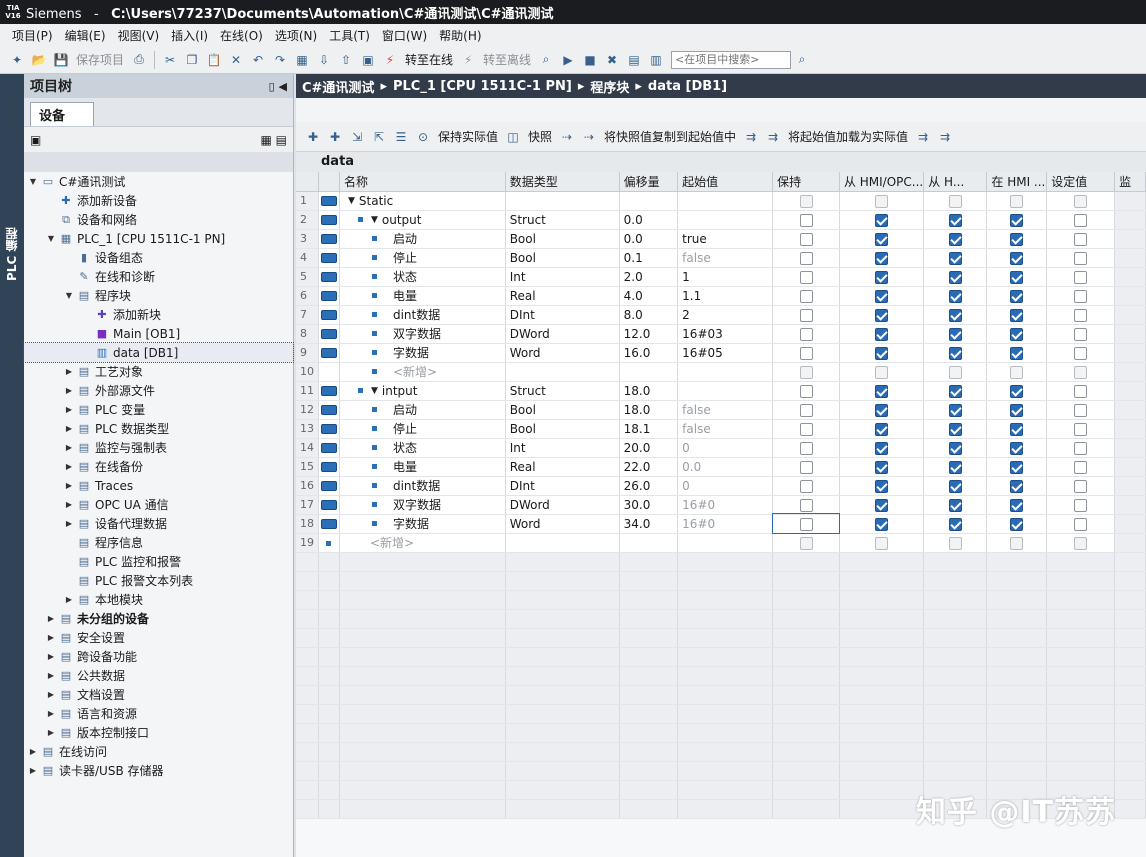  Describe the element at coordinates (670, 136) in the screenshot. I see `copy-snapshot-button: 将快照值复制到起始值中` at that location.